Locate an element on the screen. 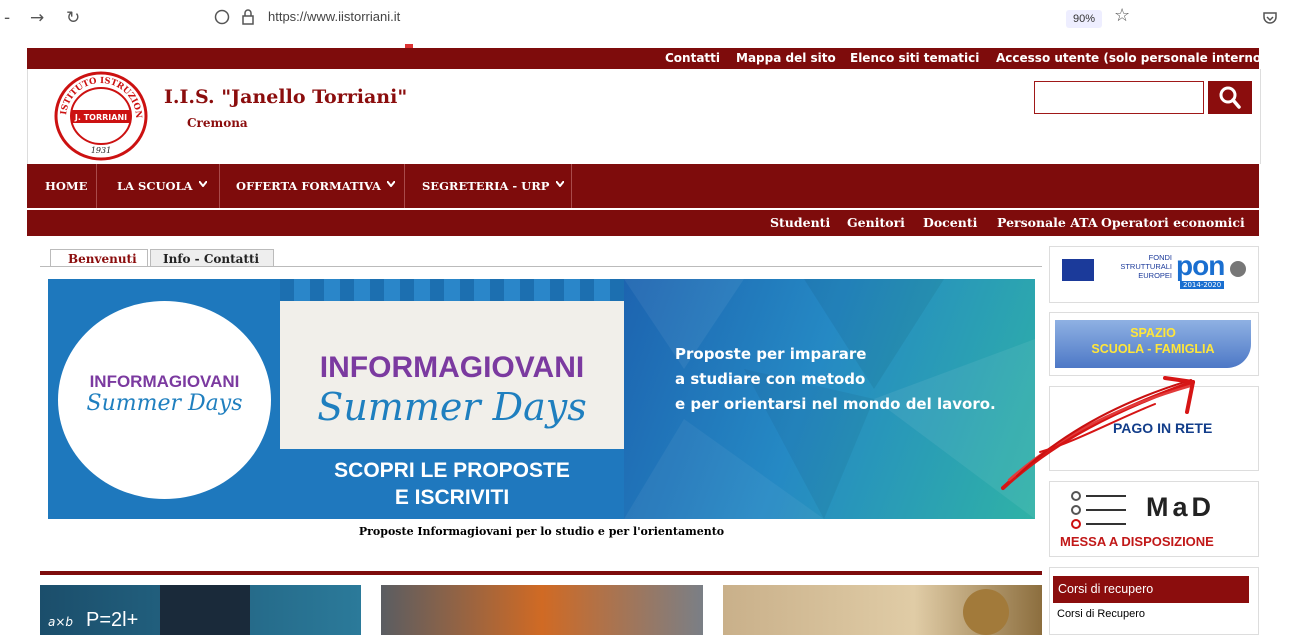 The image size is (1292, 635). famiglia-line1: SPAZIO is located at coordinates (1153, 333).